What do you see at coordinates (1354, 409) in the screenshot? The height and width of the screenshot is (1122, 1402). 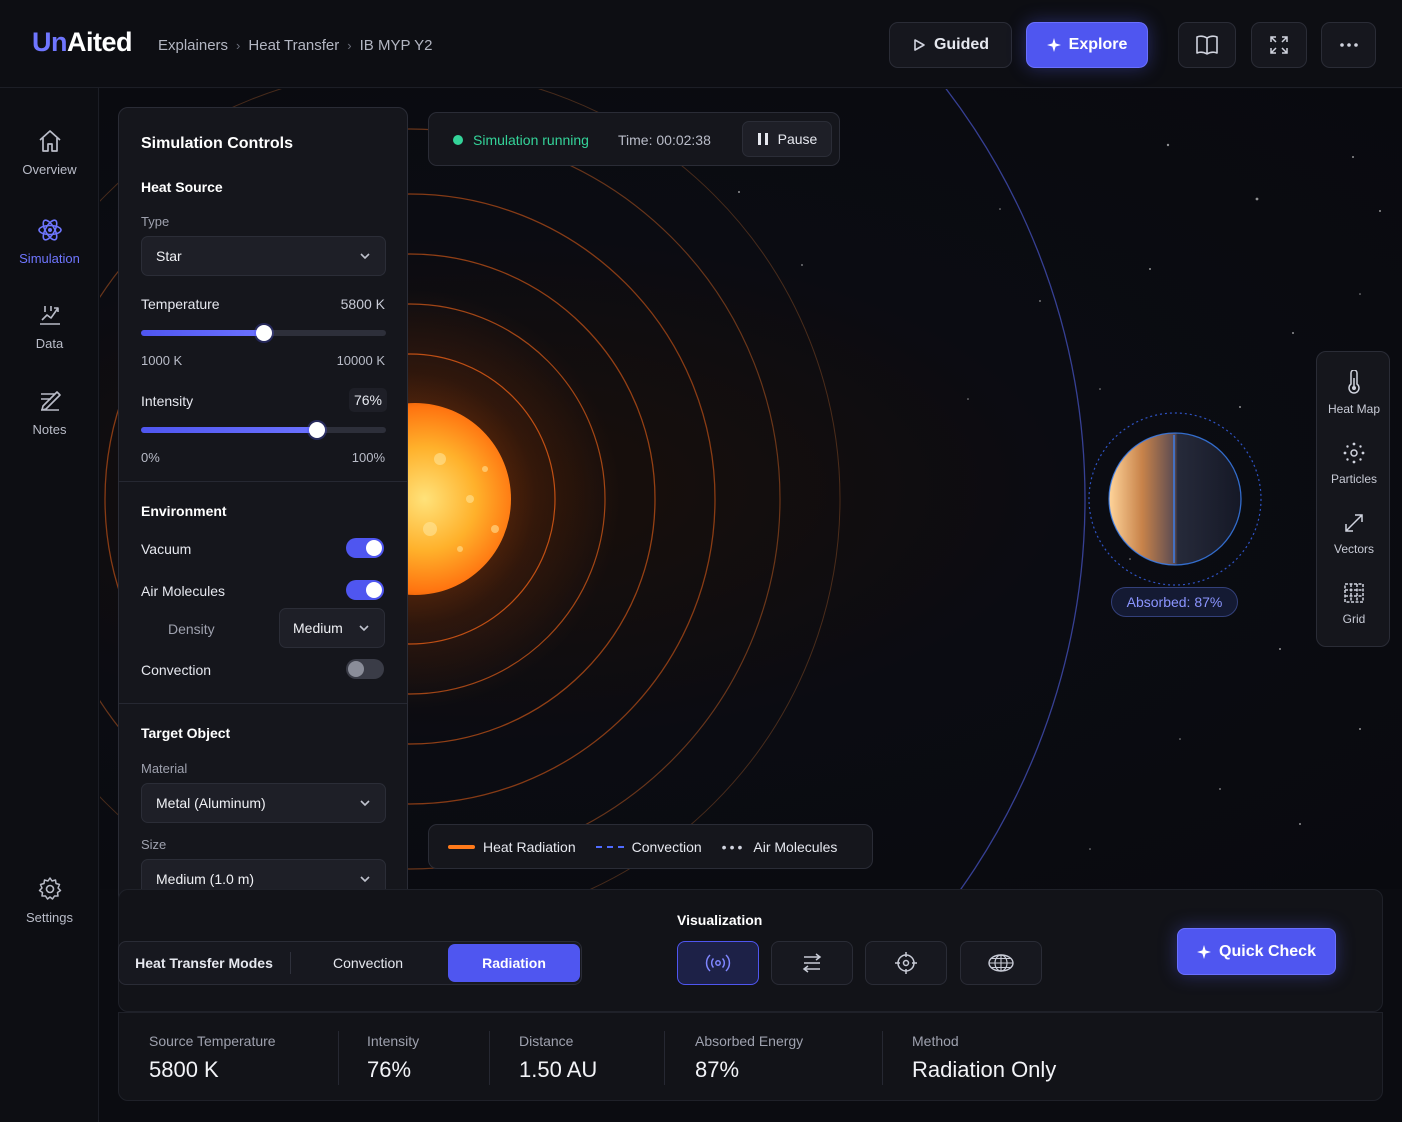 I see `tool-label: Heat Map` at bounding box center [1354, 409].